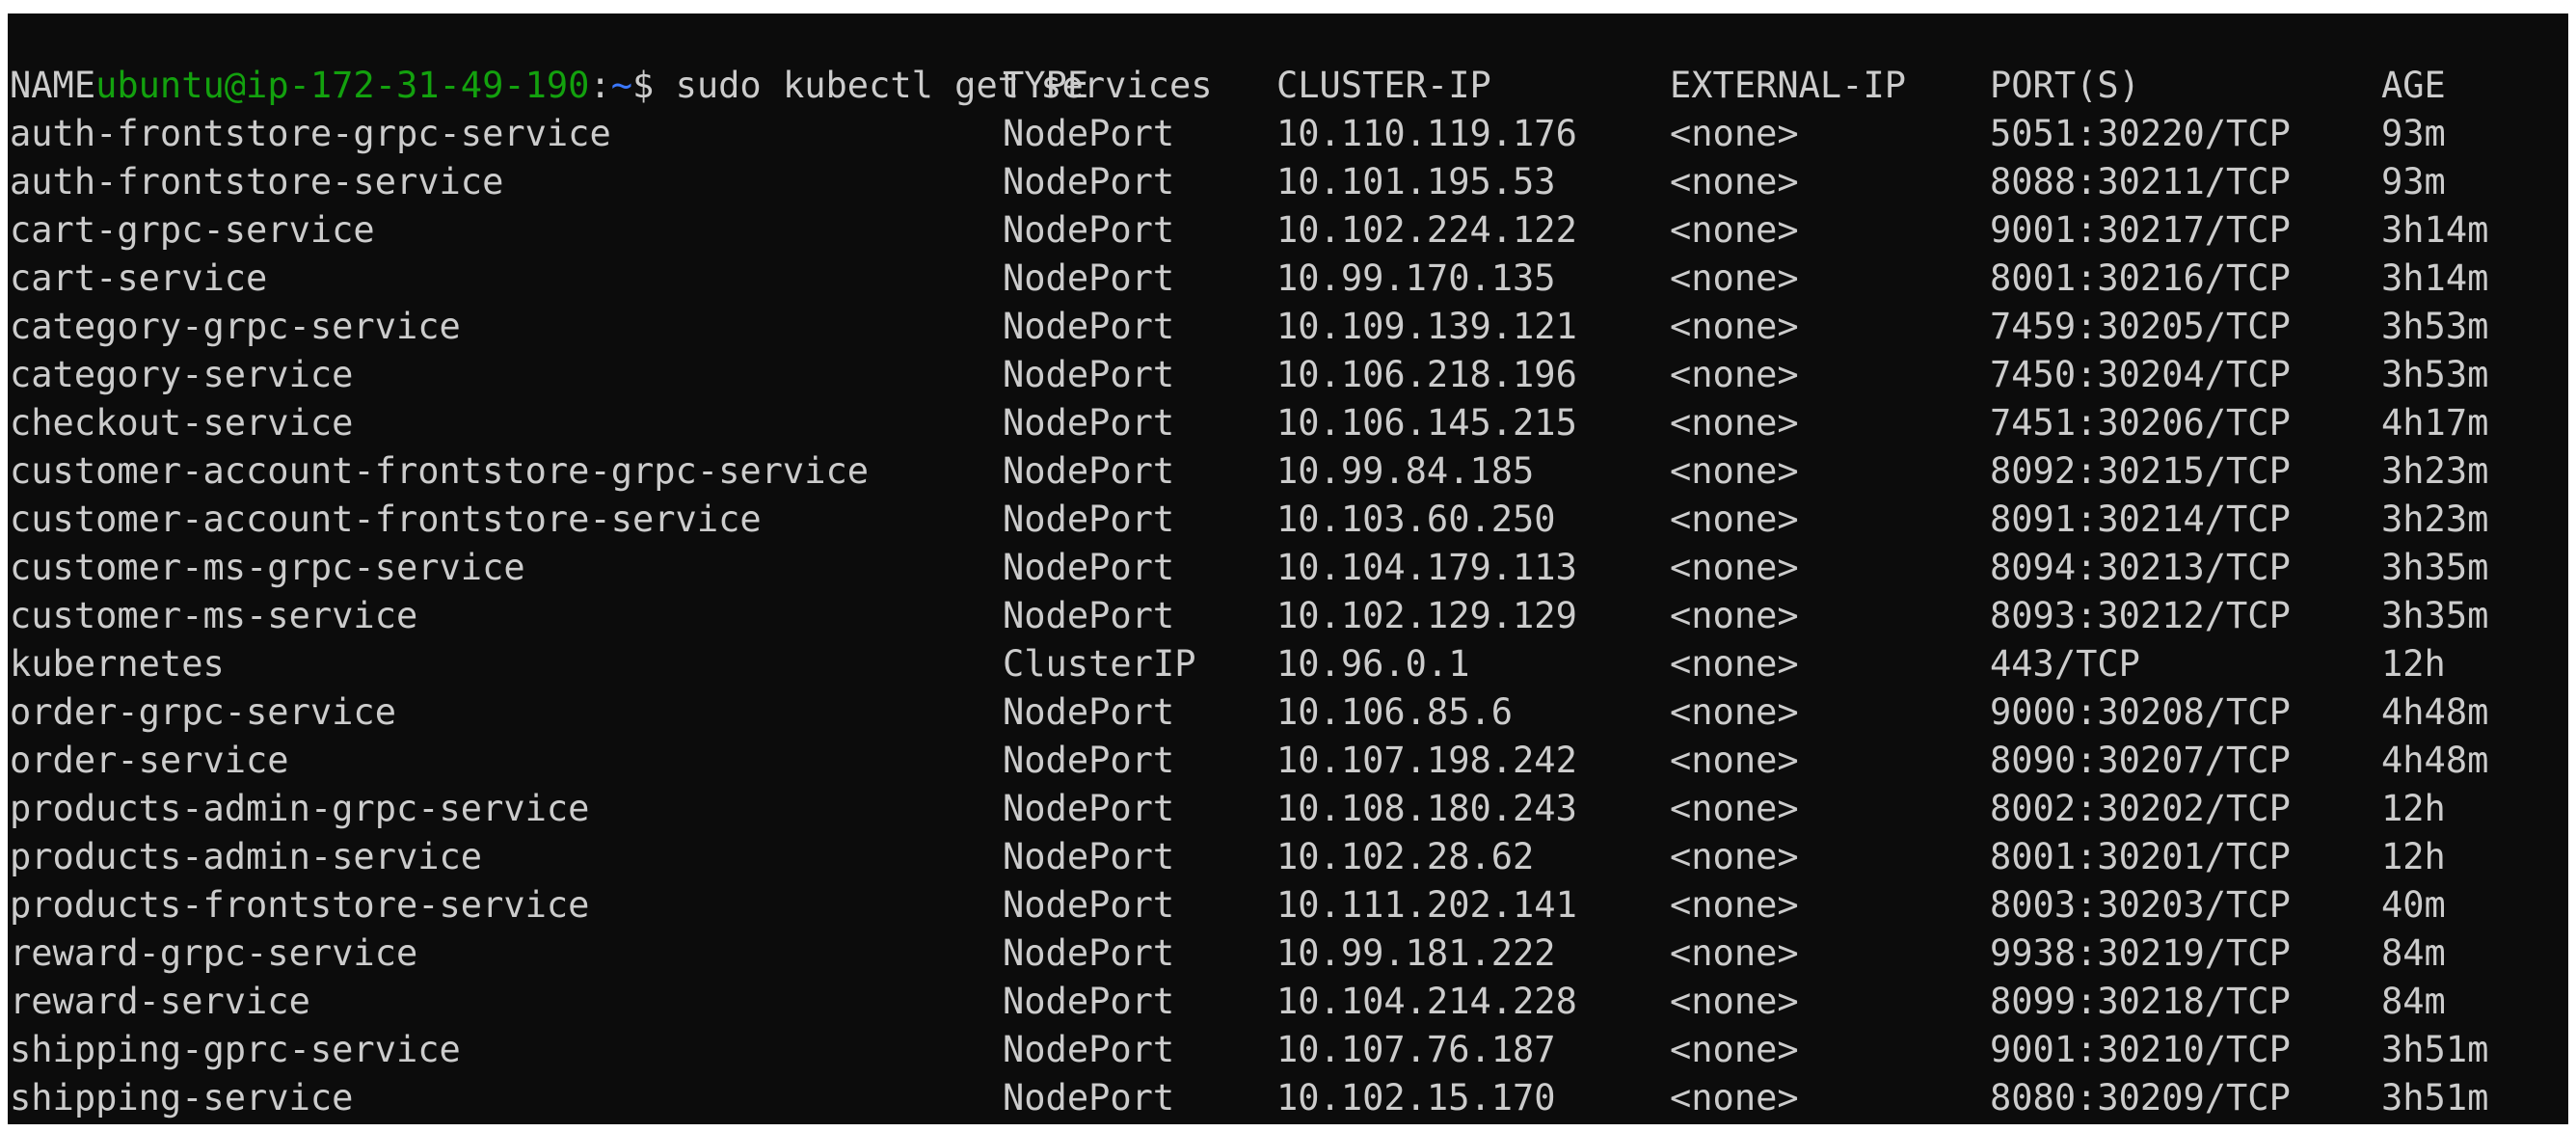  I want to click on service-name: category-grpc-service, so click(236, 326).